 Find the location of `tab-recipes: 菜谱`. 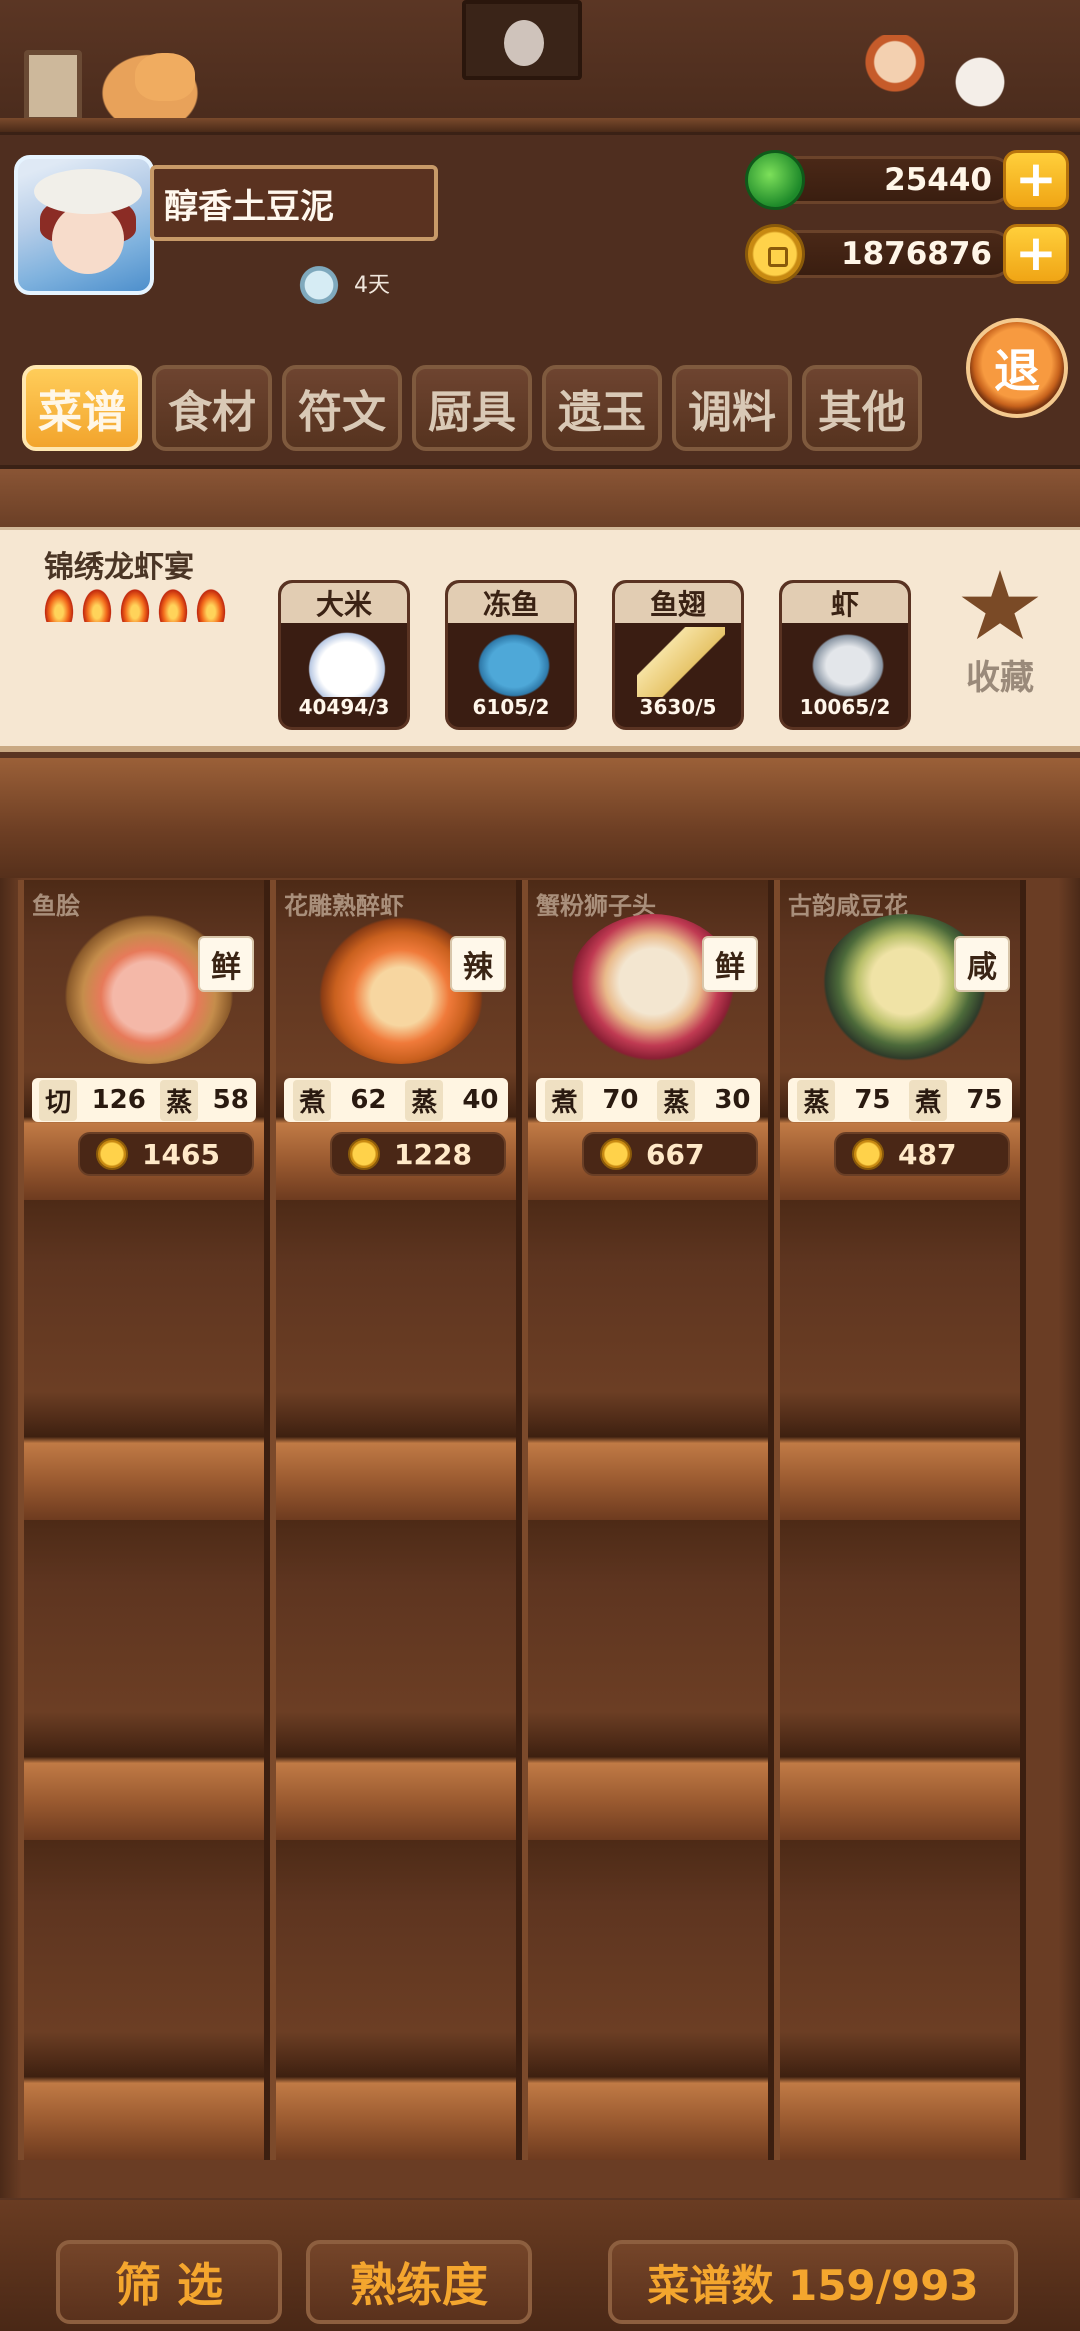

tab-recipes: 菜谱 is located at coordinates (82, 408).